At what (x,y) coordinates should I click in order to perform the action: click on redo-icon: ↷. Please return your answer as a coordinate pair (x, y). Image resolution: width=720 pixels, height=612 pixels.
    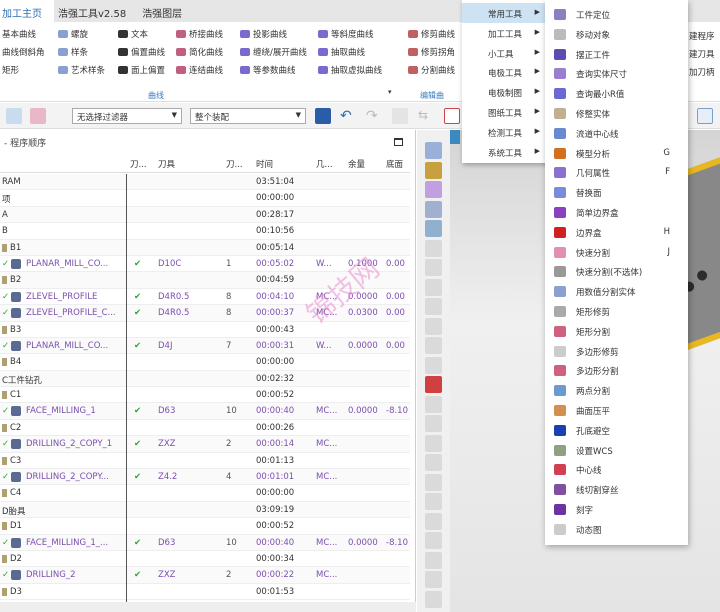
    Looking at the image, I should click on (374, 116).